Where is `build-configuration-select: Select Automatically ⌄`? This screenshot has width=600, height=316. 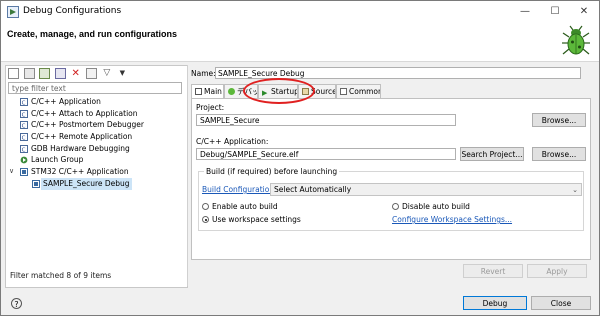
build-configuration-select: Select Automatically ⌄ is located at coordinates (426, 189).